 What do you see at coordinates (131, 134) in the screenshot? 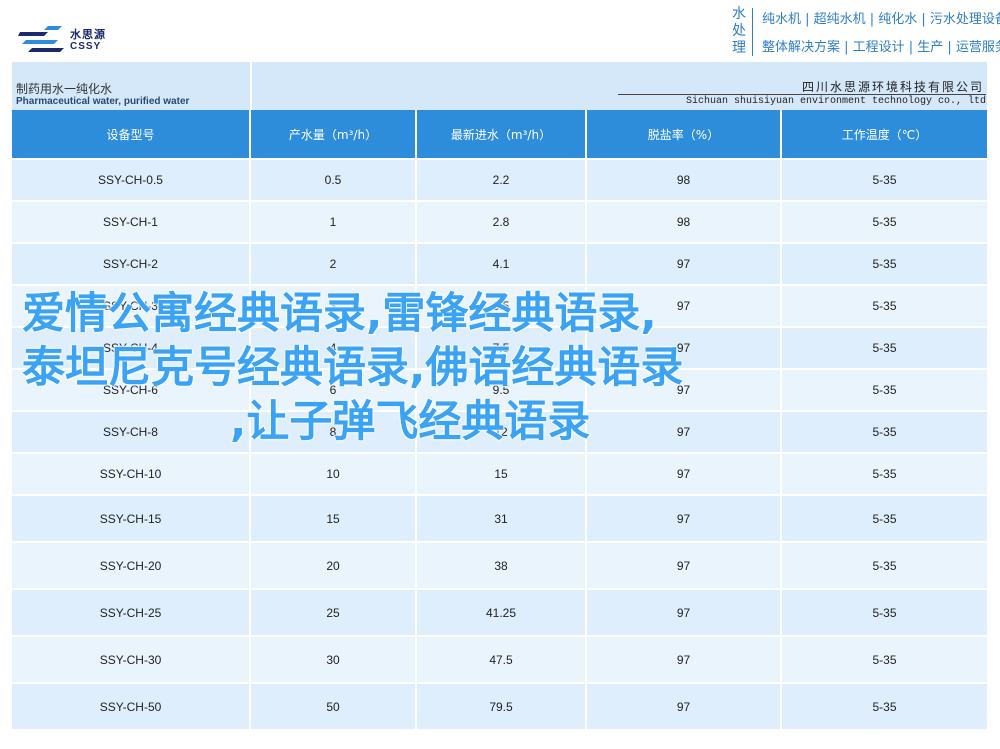
I see `header-model: 设备型号` at bounding box center [131, 134].